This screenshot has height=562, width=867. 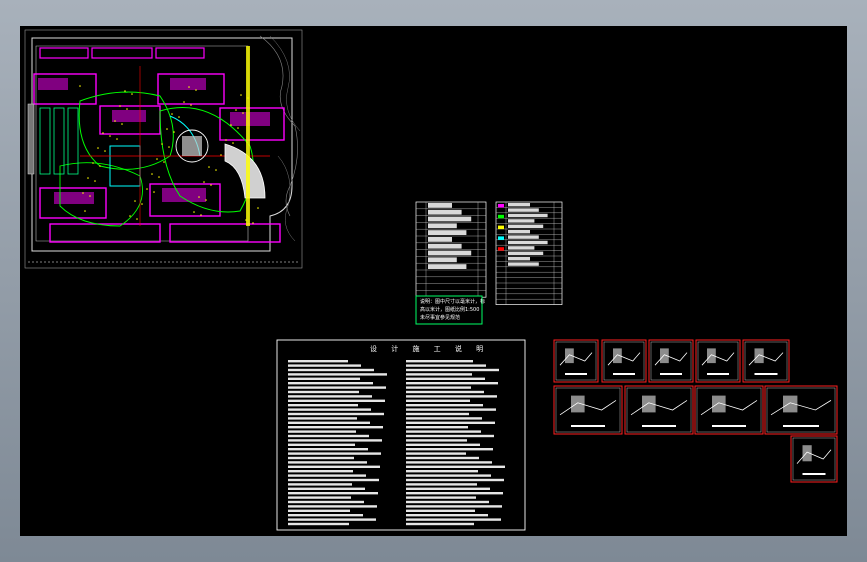 I want to click on note-line-1: 说明：图中尺寸以毫米计，标, so click(x=453, y=302).